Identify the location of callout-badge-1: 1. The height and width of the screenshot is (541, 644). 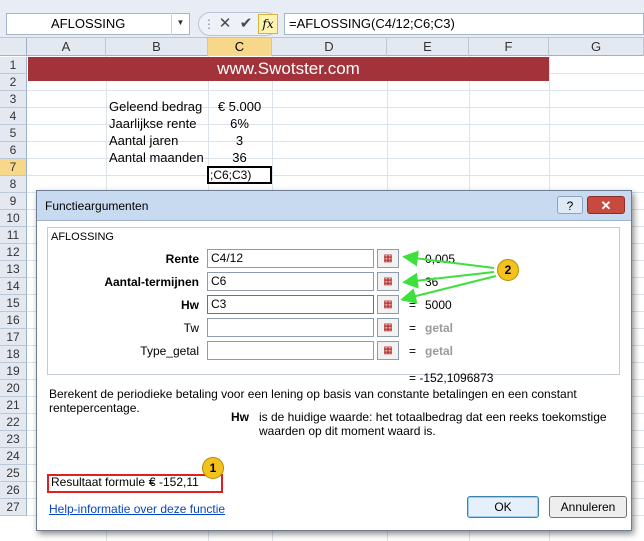
(213, 468).